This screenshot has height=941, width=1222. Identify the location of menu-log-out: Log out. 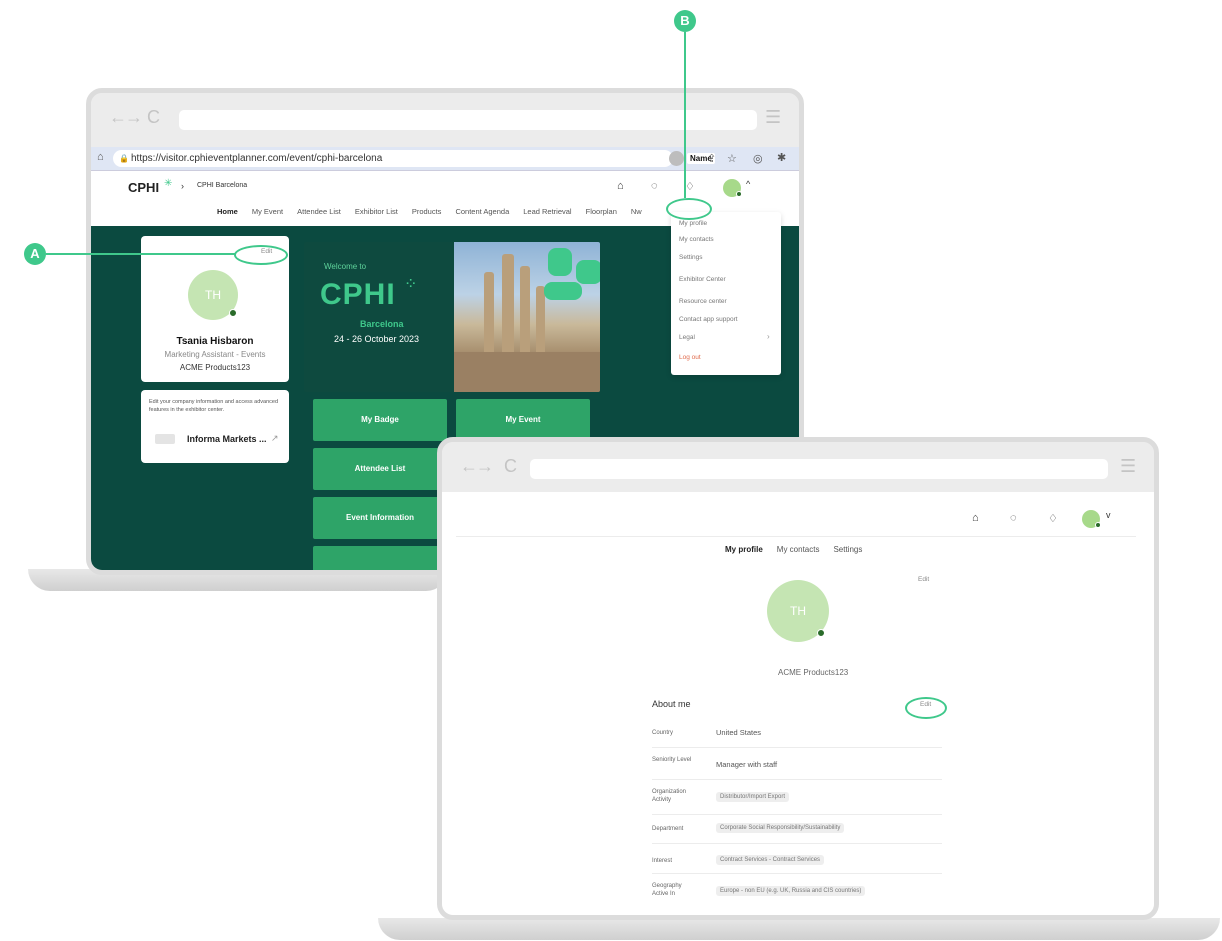
(690, 357).